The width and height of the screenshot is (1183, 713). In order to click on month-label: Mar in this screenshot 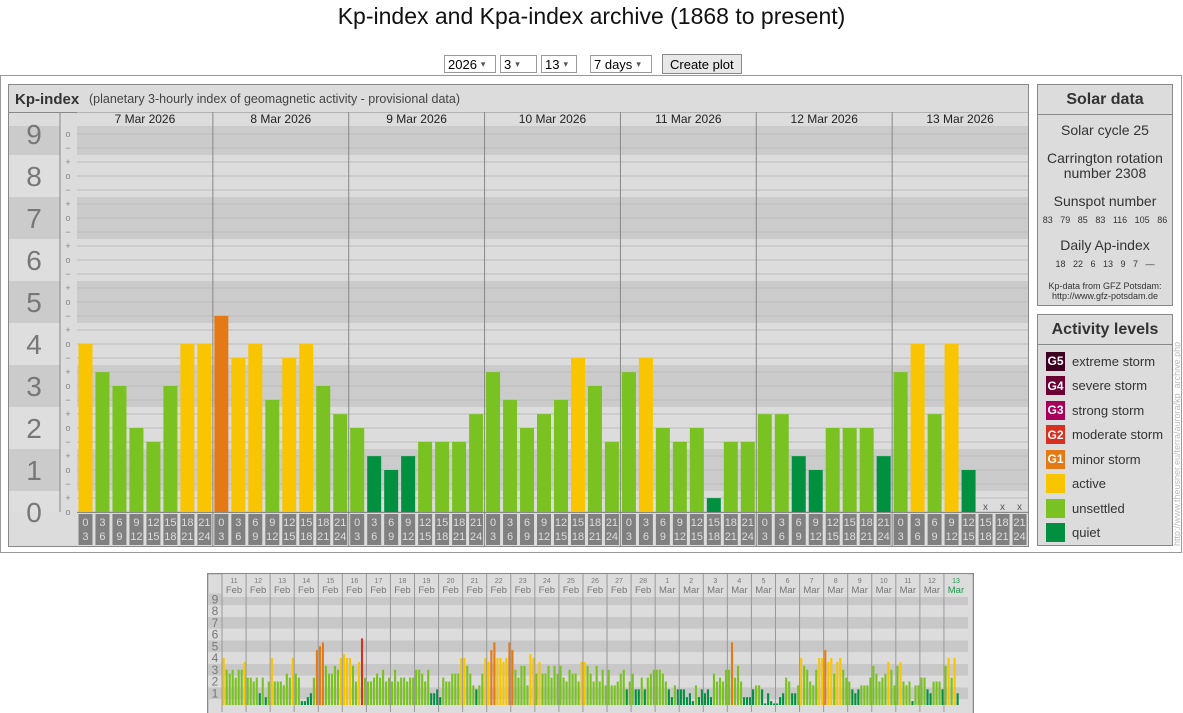, I will do `click(691, 590)`.